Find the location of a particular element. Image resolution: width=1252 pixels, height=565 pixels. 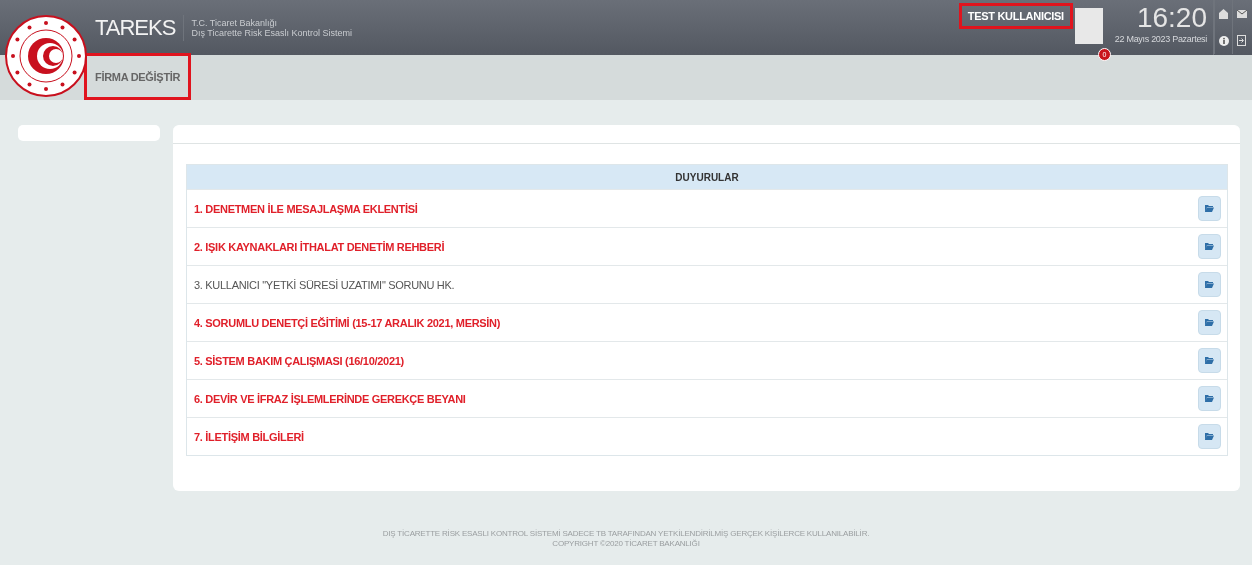

user-avatar is located at coordinates (1088, 26).